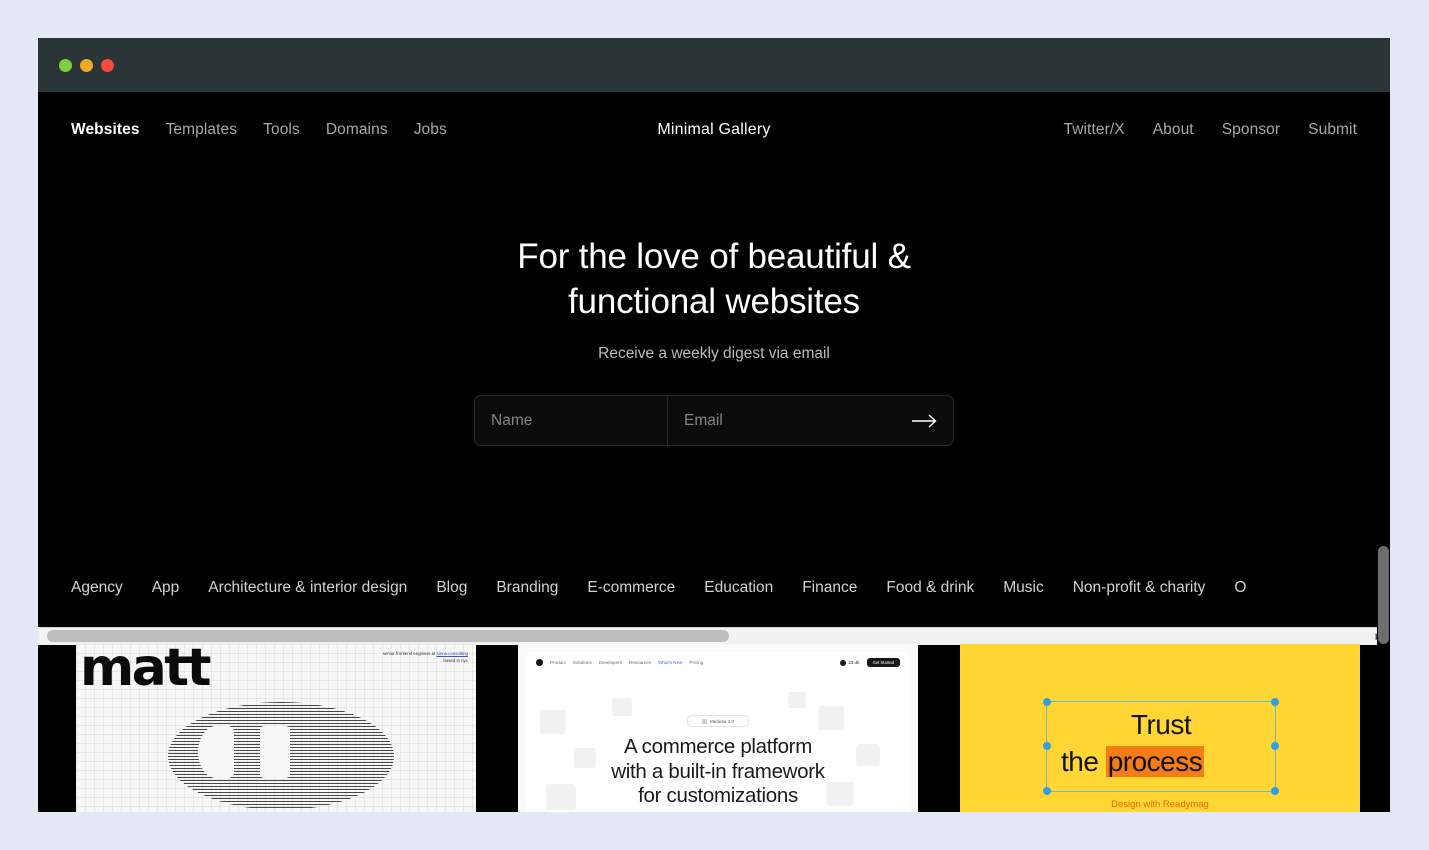 This screenshot has width=1429, height=850. What do you see at coordinates (738, 588) in the screenshot?
I see `category-education: Education` at bounding box center [738, 588].